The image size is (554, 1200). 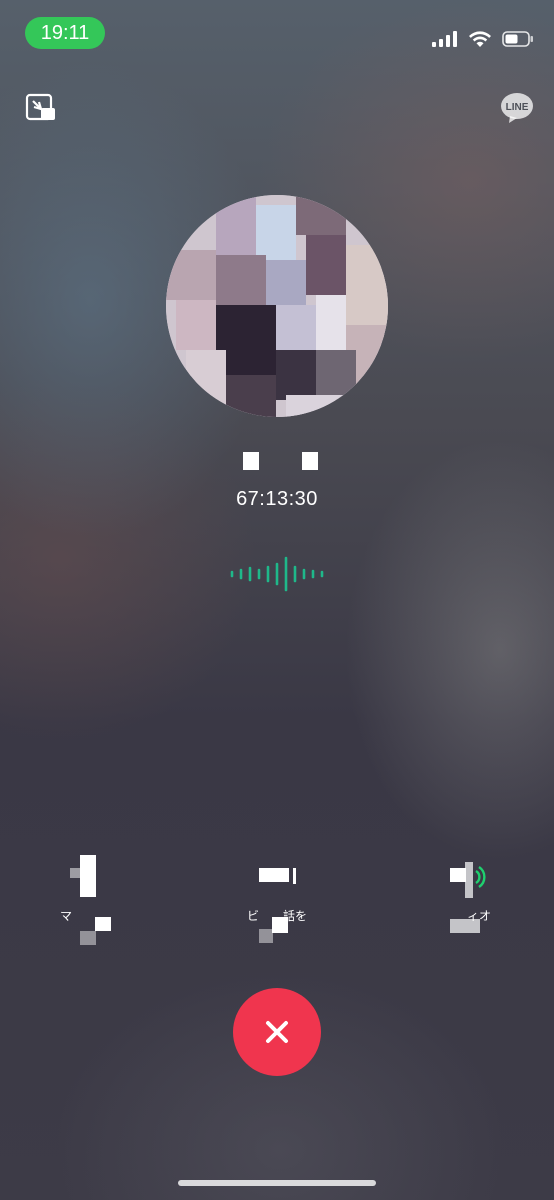 What do you see at coordinates (277, 574) in the screenshot?
I see `voice-activity-indicator` at bounding box center [277, 574].